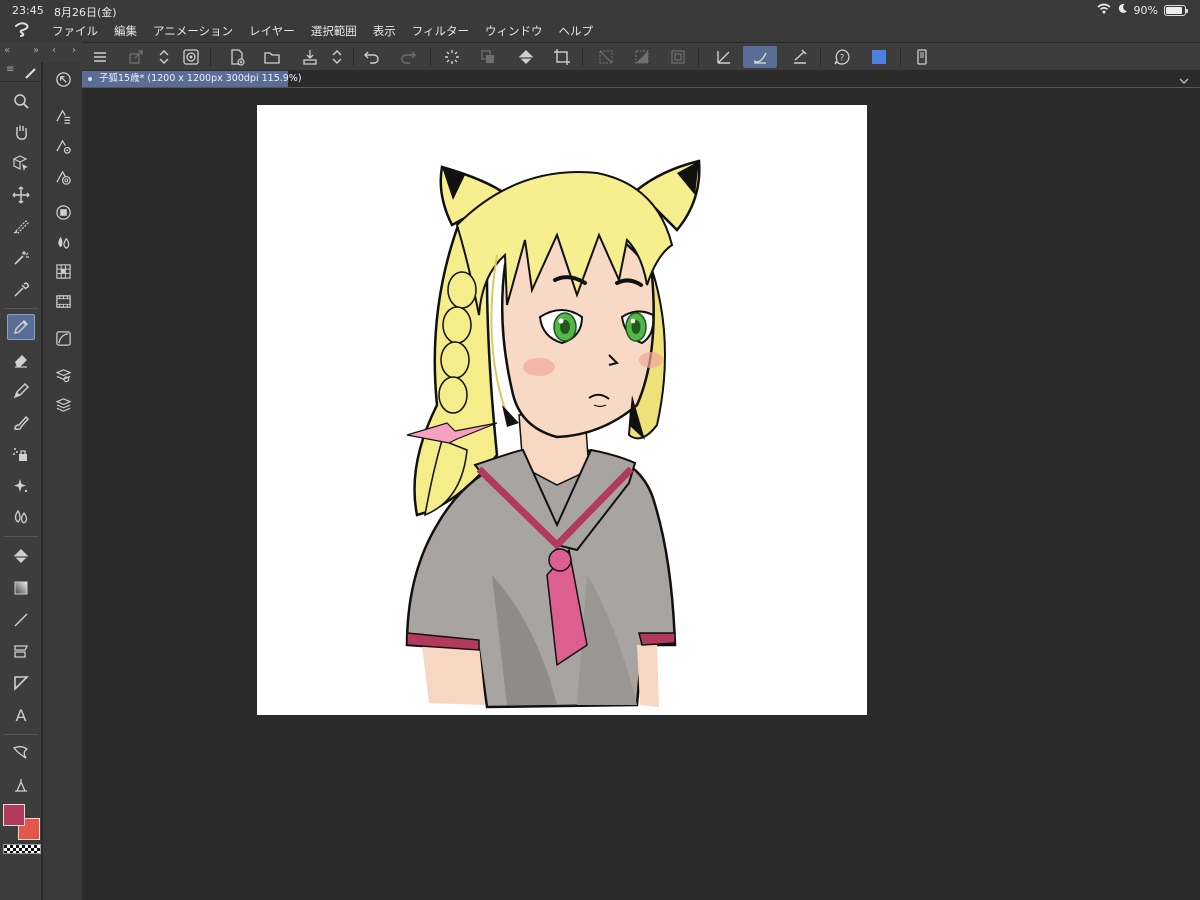  Describe the element at coordinates (384, 31) in the screenshot. I see `menu-view: 表示` at that location.